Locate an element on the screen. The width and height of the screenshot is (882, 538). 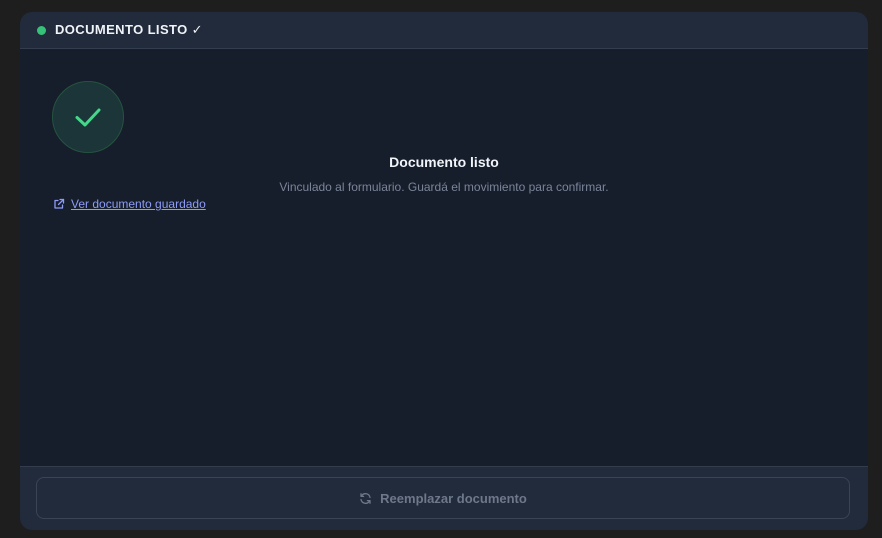
view-document-link: Ver documento guardado is located at coordinates (129, 204).